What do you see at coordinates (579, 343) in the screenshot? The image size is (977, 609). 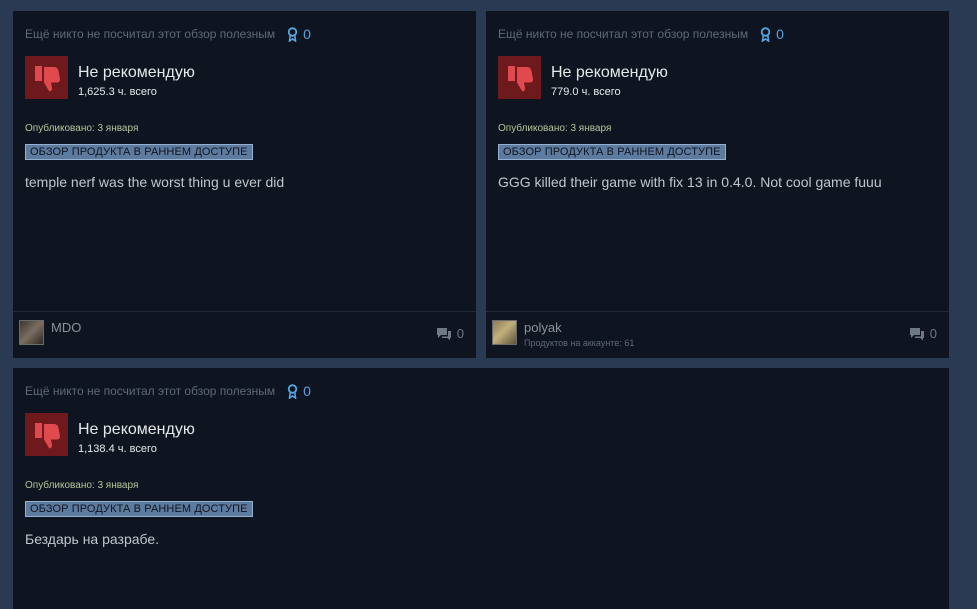 I see `products-count: Продуктов на аккаунте: 61` at bounding box center [579, 343].